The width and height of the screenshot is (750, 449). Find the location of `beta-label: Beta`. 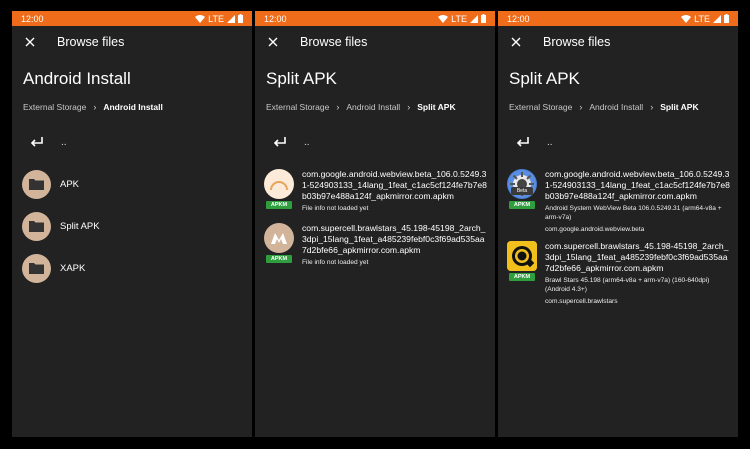

beta-label: Beta is located at coordinates (522, 191).